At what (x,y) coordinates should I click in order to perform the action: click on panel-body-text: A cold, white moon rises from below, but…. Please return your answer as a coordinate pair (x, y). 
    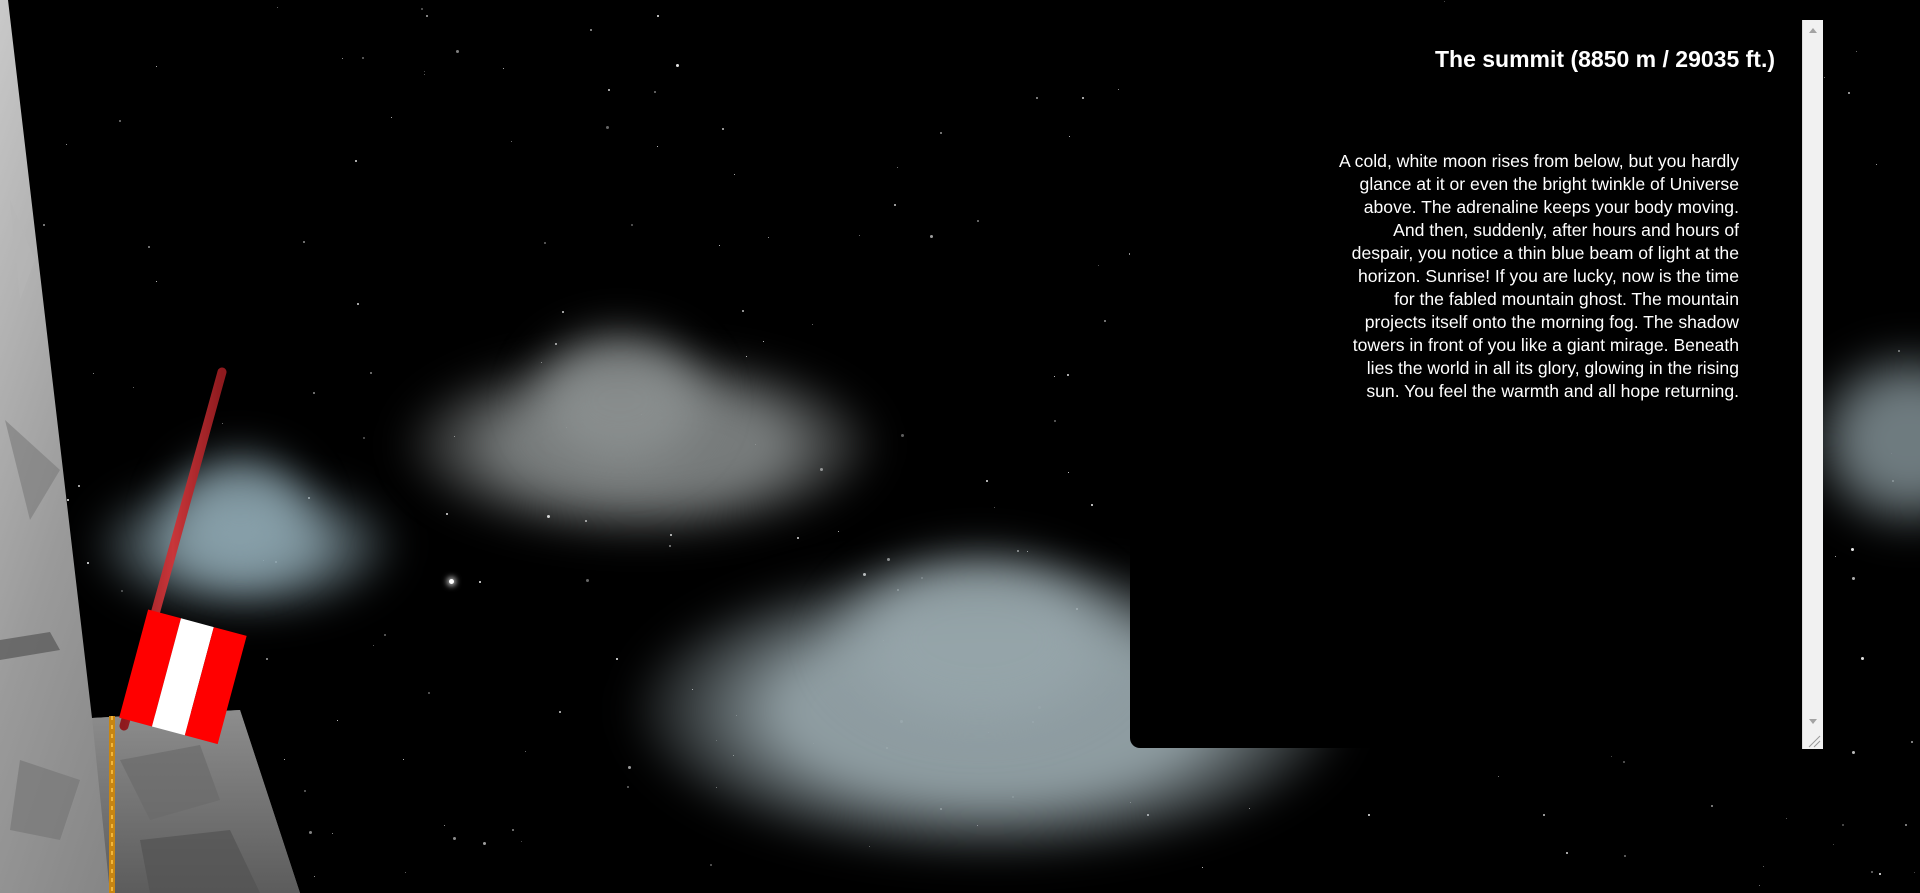
    Looking at the image, I should click on (1539, 276).